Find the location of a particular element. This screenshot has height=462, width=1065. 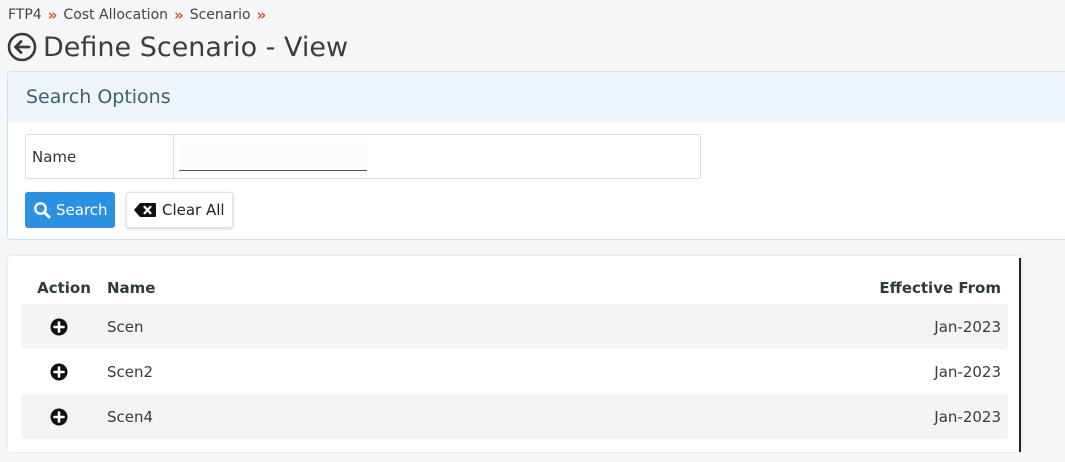

breadcrumb-item-scenario: Scenario is located at coordinates (220, 15).